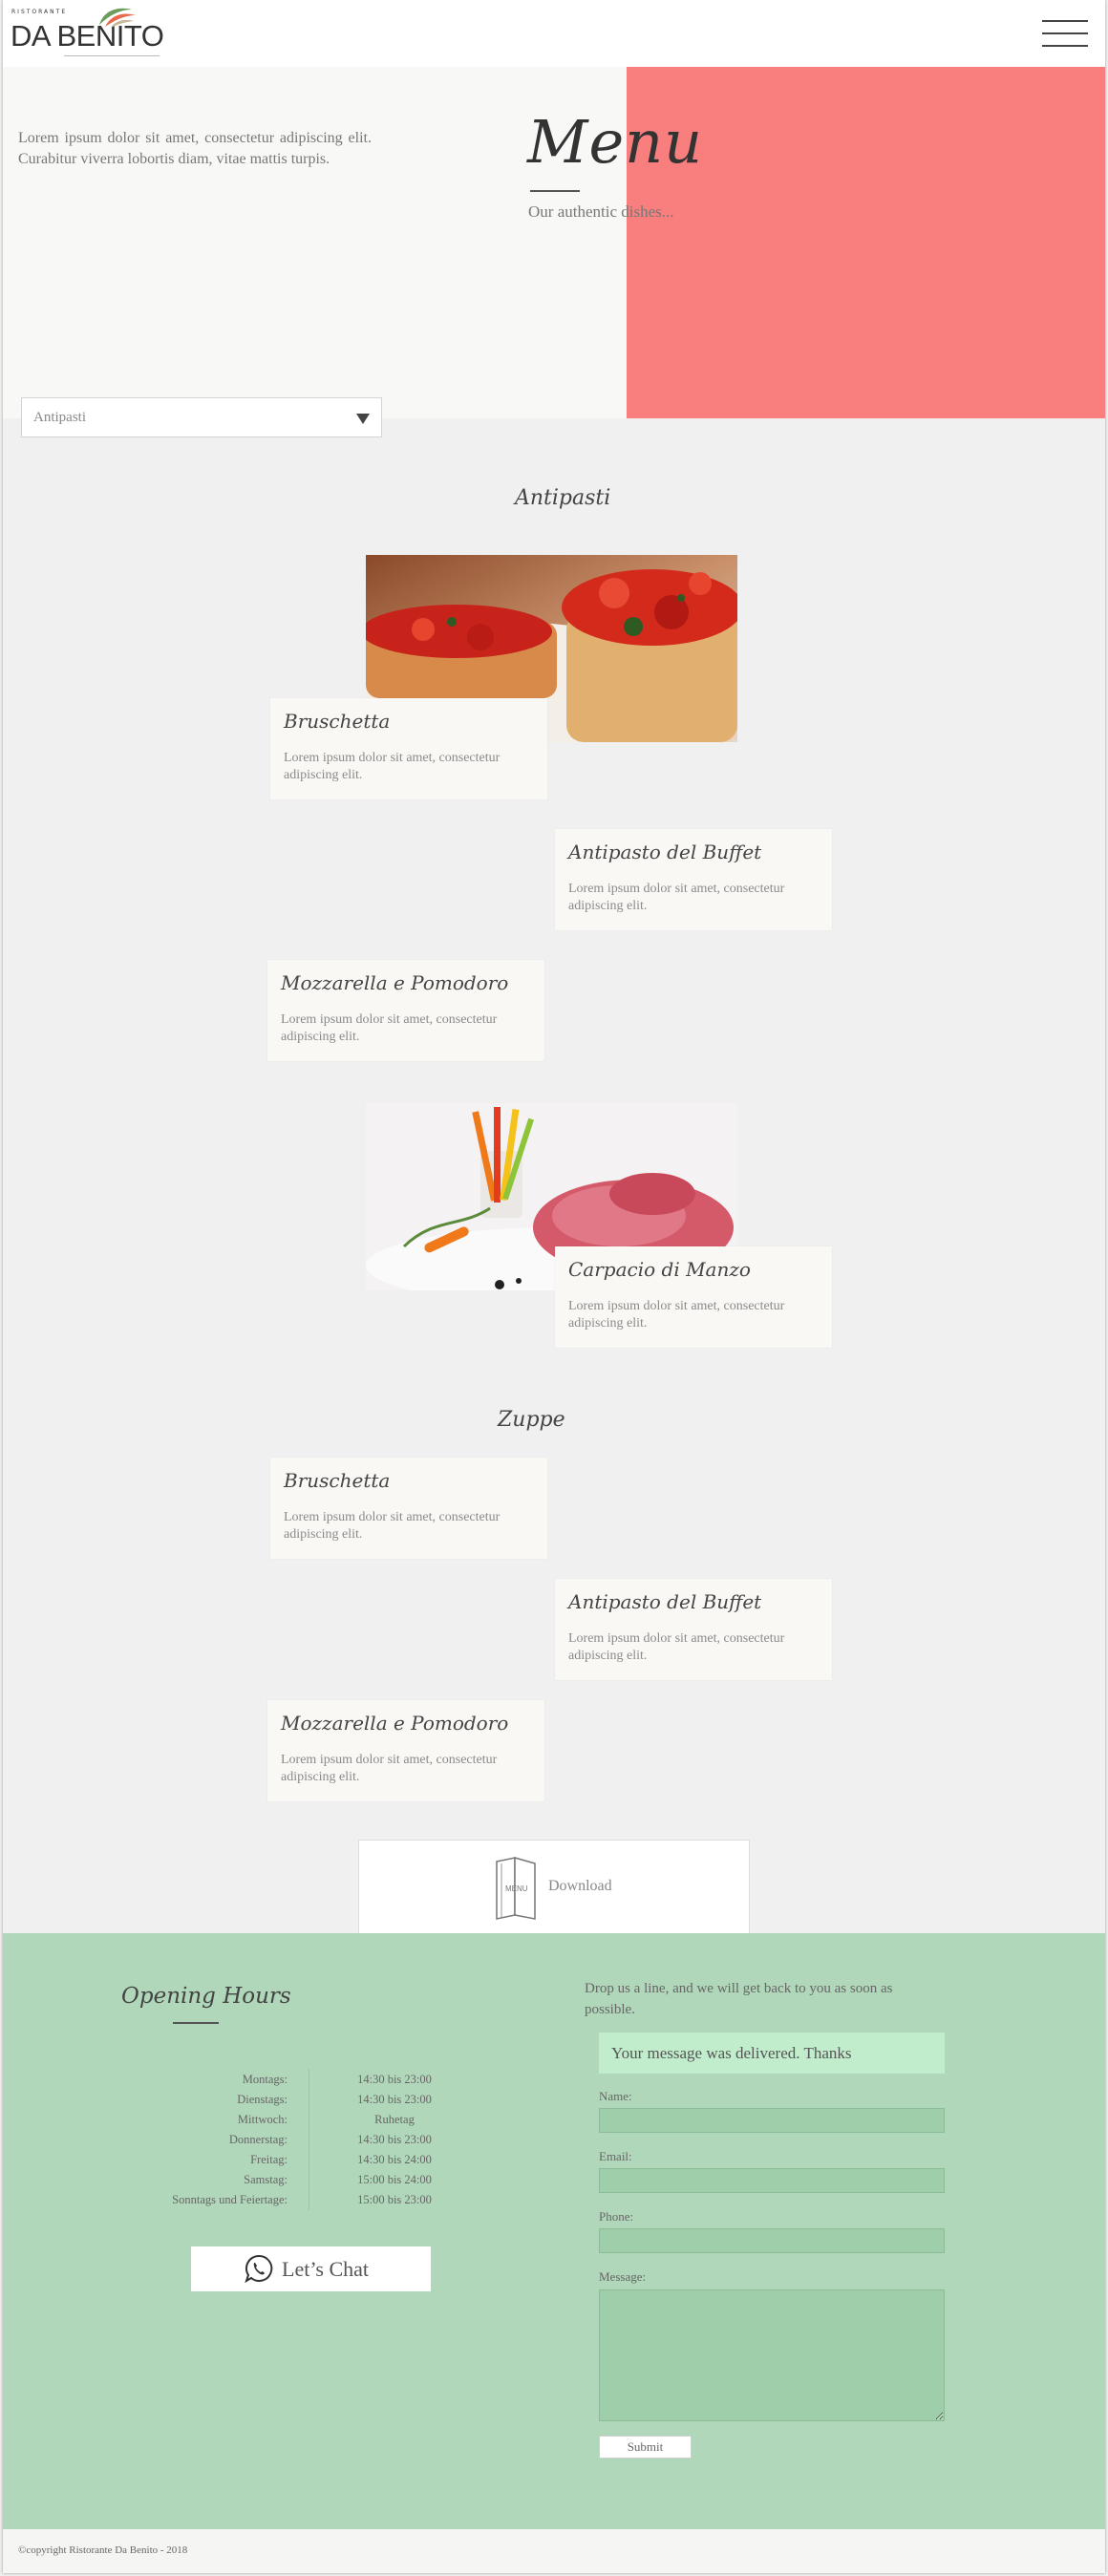 Image resolution: width=1108 pixels, height=2576 pixels. What do you see at coordinates (87, 36) in the screenshot?
I see `logo-wordmark: DA BENITO` at bounding box center [87, 36].